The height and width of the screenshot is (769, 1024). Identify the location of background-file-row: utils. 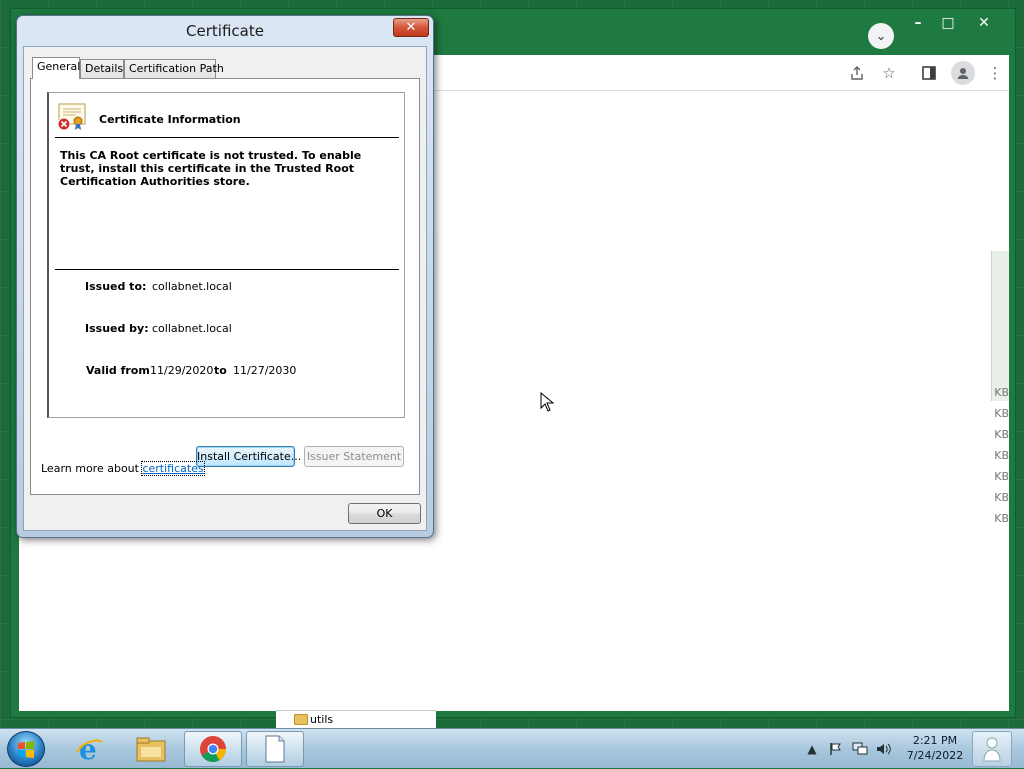
(356, 719).